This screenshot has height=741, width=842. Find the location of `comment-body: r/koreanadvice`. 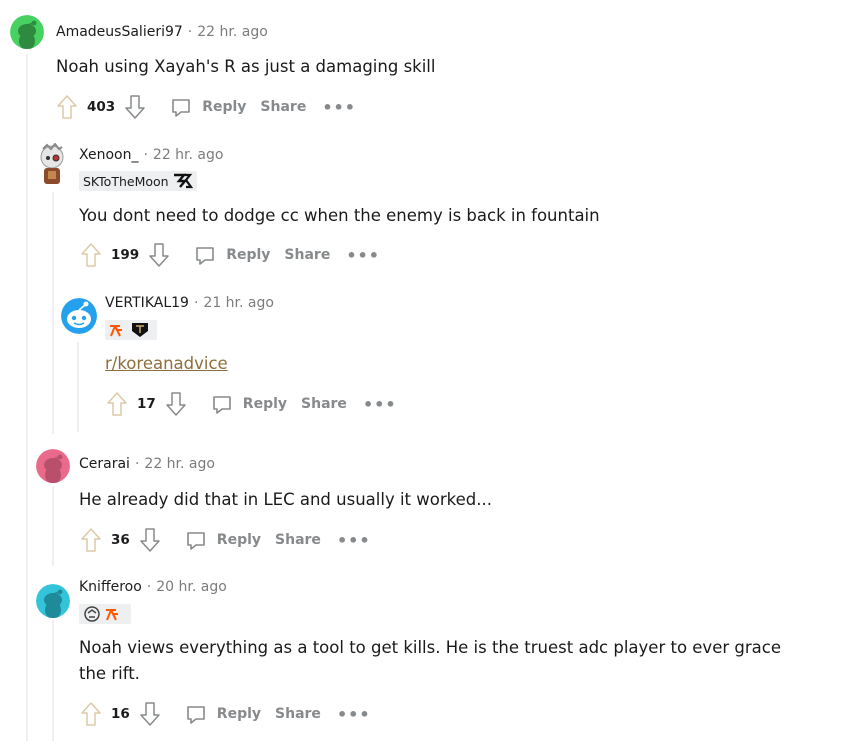

comment-body: r/koreanadvice is located at coordinates (166, 364).